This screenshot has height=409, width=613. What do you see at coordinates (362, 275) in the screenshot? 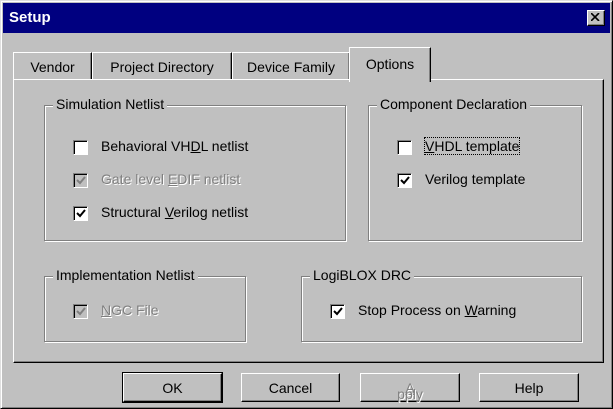
I see `group-title: LogiBLOX DRC` at bounding box center [362, 275].